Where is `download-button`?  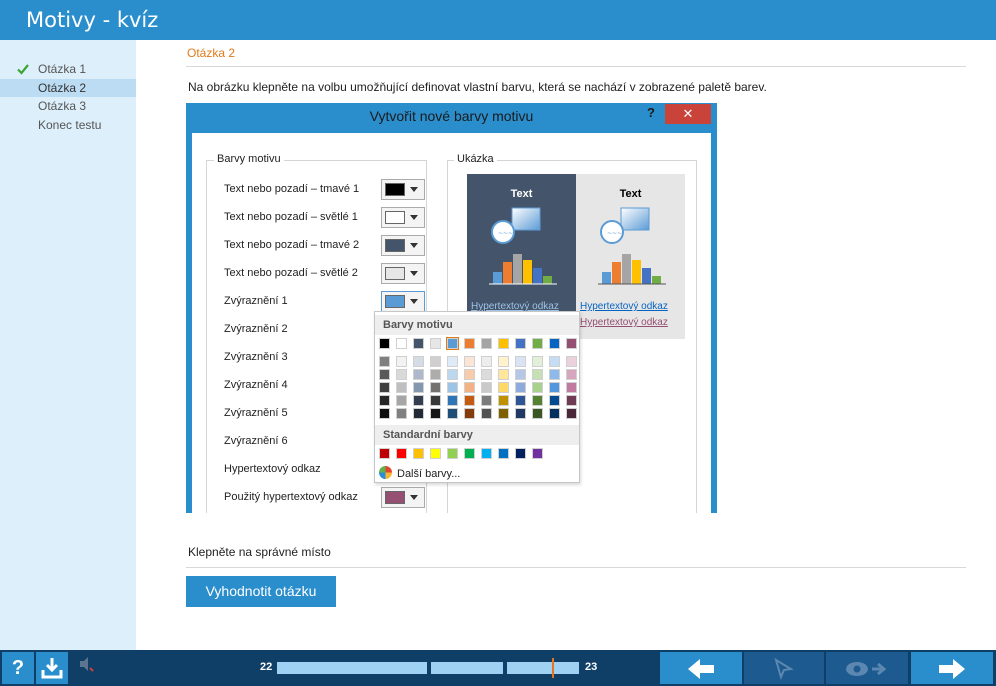
download-button is located at coordinates (52, 668).